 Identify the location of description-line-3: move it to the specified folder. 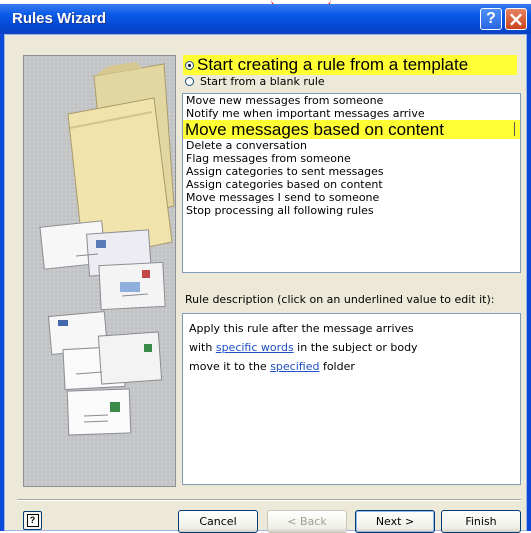
(354, 366).